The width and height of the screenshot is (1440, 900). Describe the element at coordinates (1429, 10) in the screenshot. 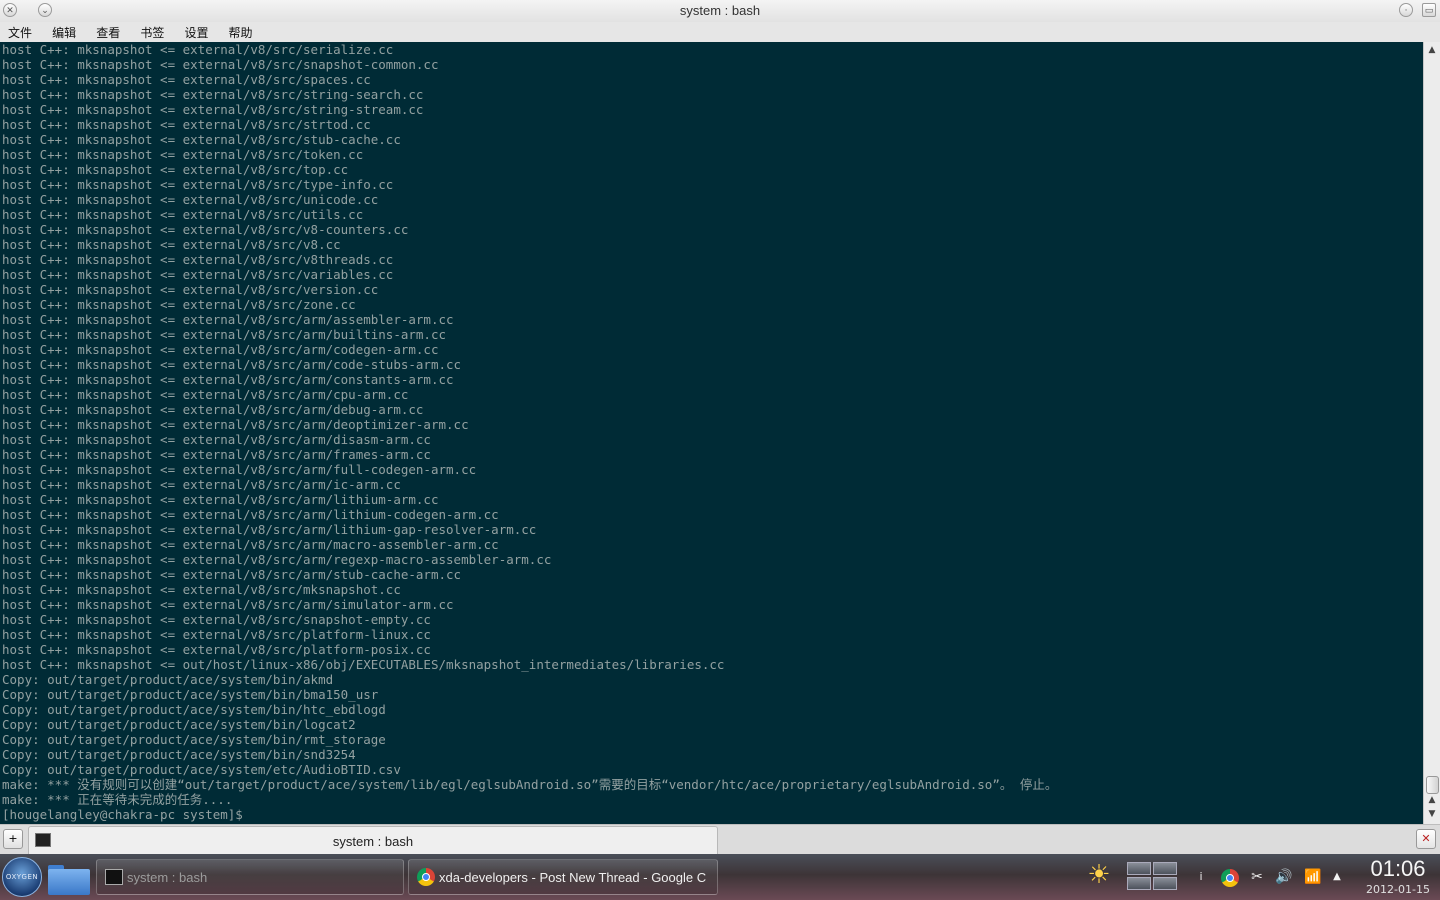

I see `maximize-icon: ▭` at that location.